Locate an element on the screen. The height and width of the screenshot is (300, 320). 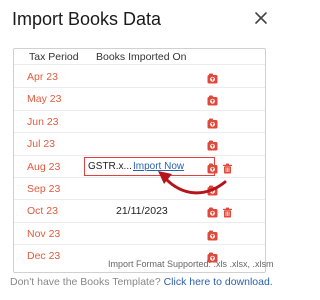
import-now-link: Import Now is located at coordinates (158, 167).